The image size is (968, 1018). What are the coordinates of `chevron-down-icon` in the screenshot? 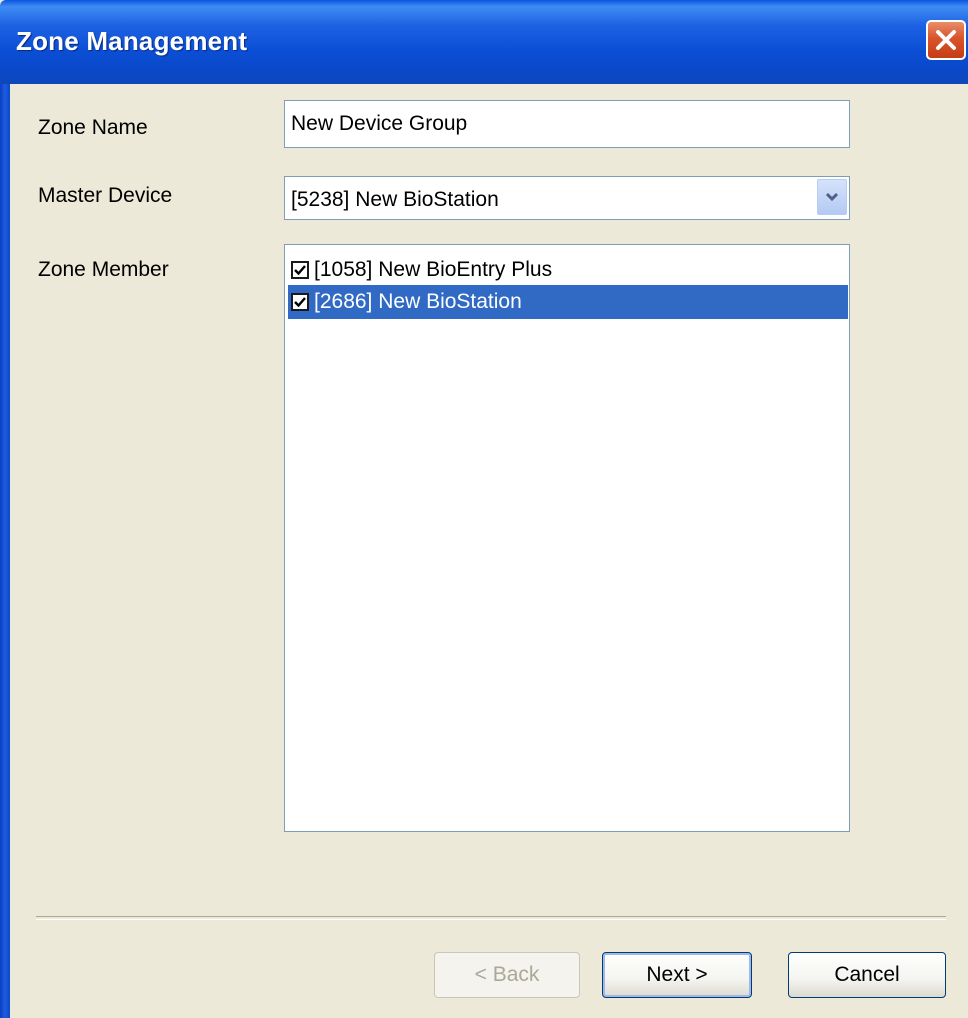 It's located at (832, 197).